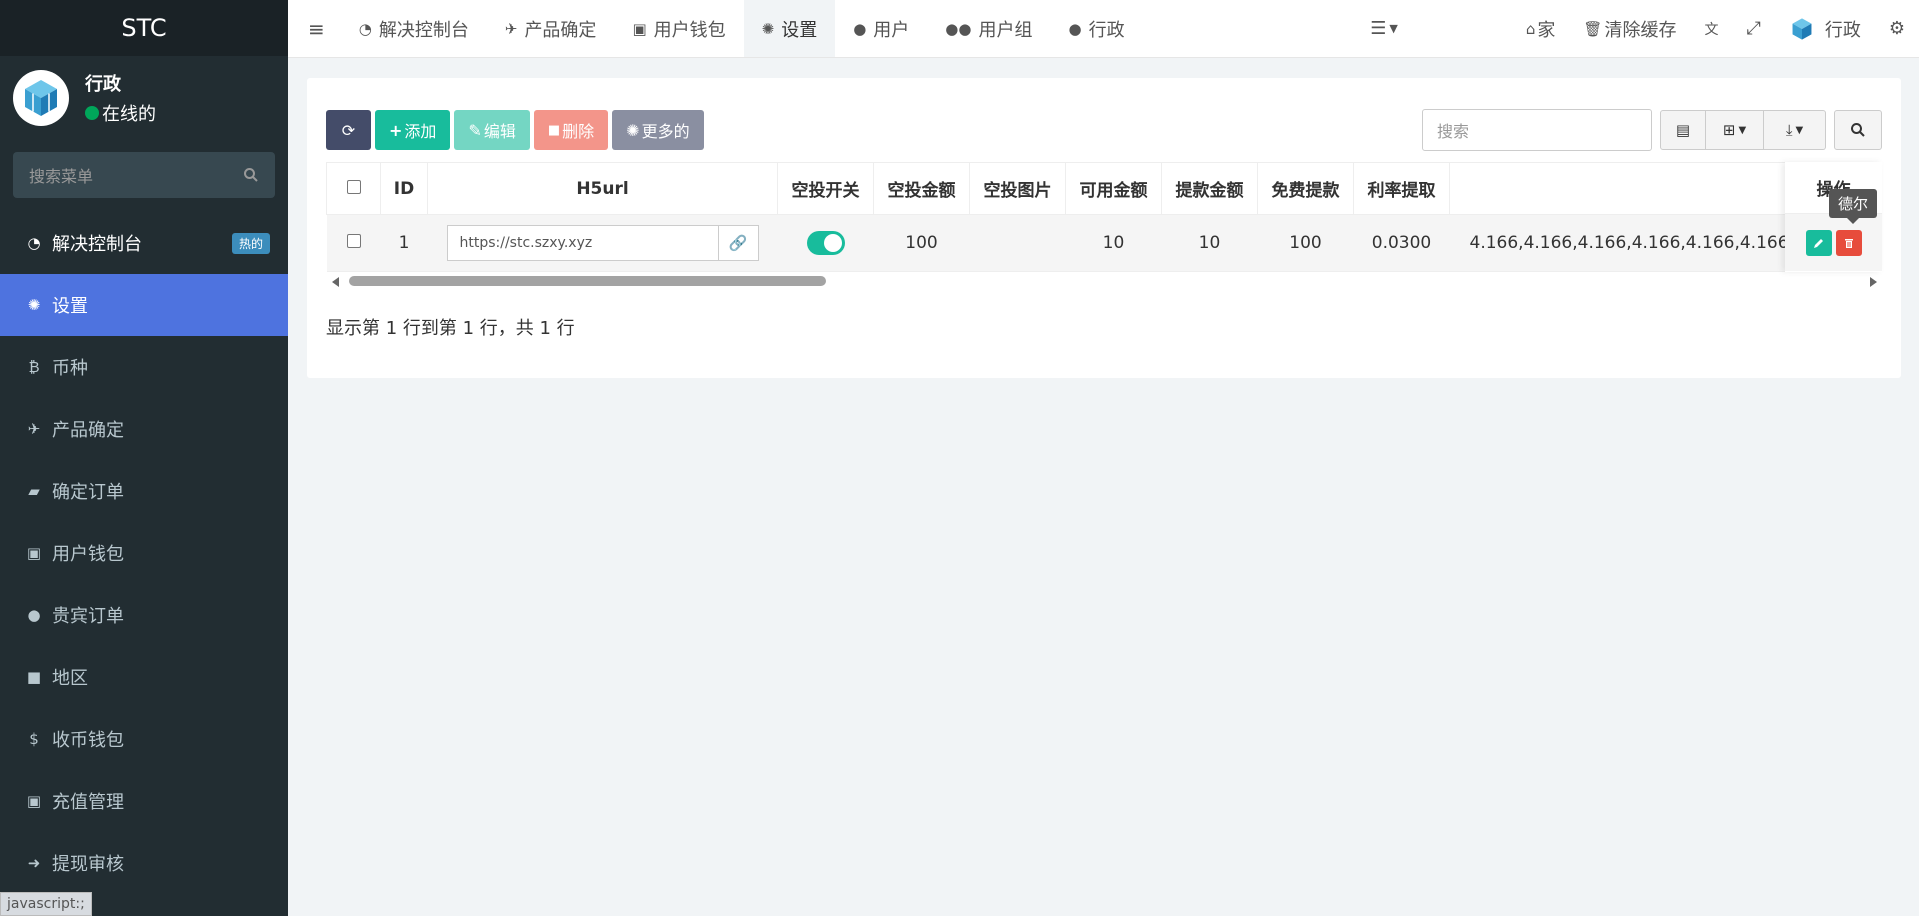  Describe the element at coordinates (144, 739) in the screenshot. I see `sidebar-item-collect-wallet: $ 收币钱包` at that location.